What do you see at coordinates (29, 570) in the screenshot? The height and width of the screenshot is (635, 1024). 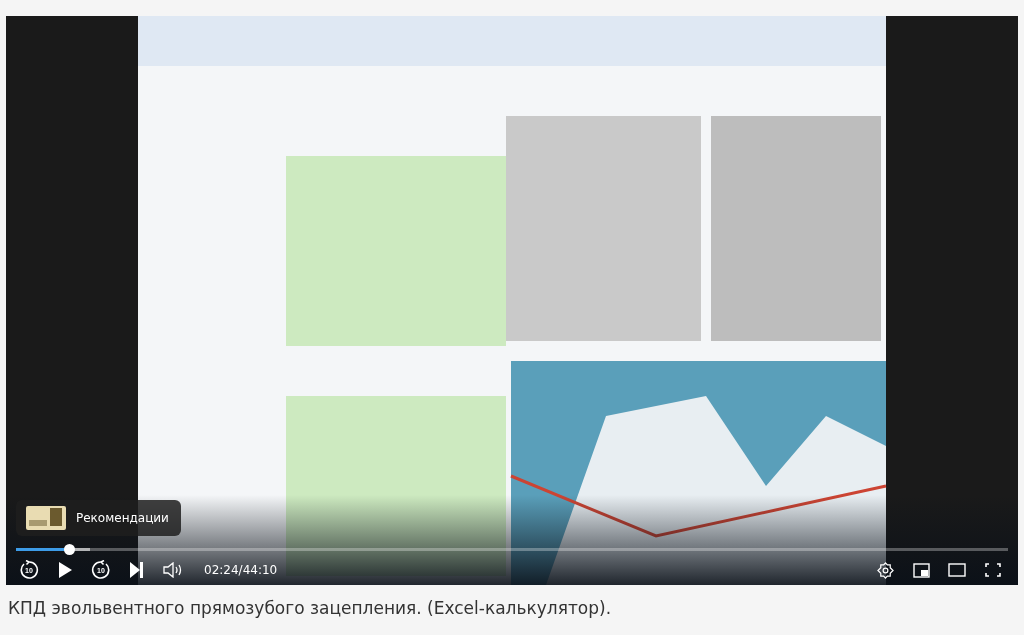 I see `rewind-icon` at bounding box center [29, 570].